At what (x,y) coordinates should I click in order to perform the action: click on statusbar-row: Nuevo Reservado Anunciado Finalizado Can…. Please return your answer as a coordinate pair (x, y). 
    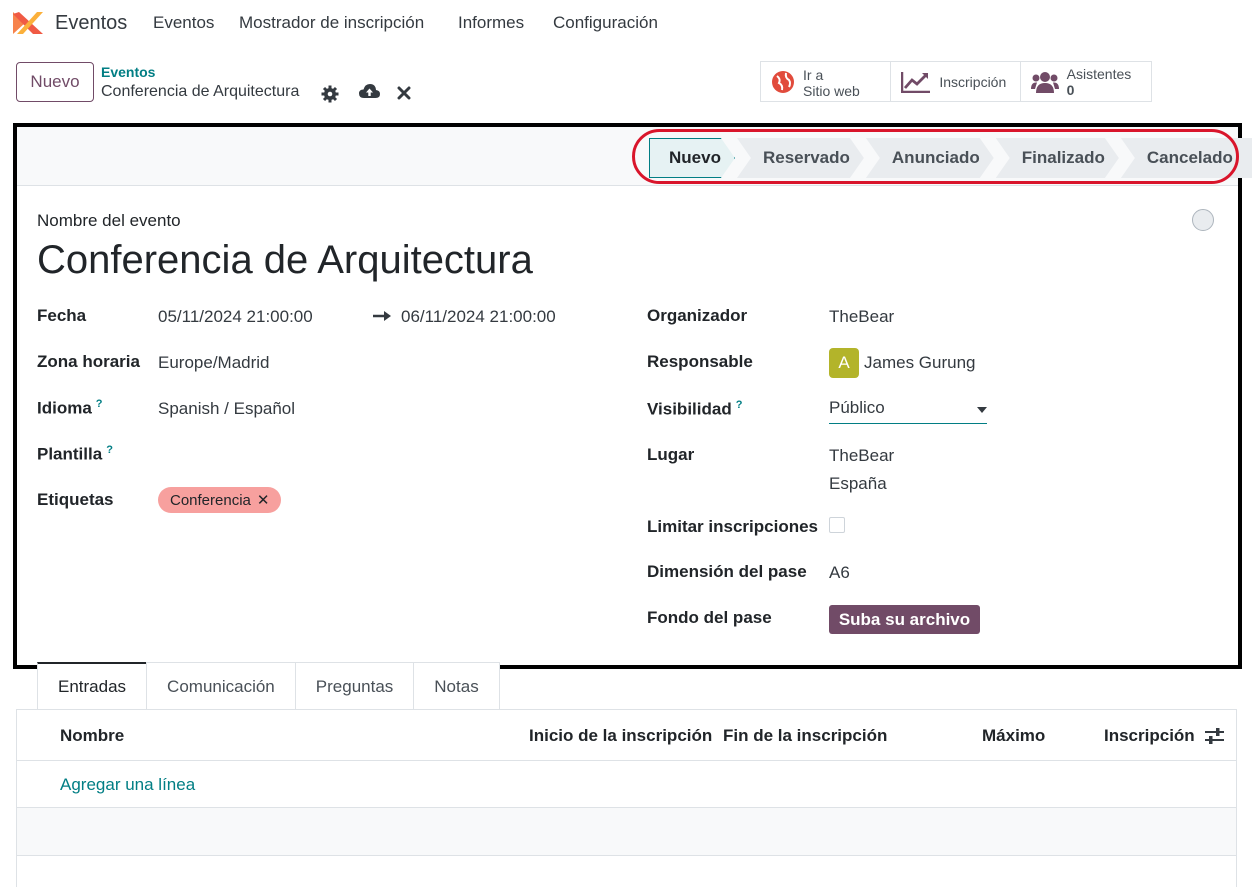
    Looking at the image, I should click on (634, 156).